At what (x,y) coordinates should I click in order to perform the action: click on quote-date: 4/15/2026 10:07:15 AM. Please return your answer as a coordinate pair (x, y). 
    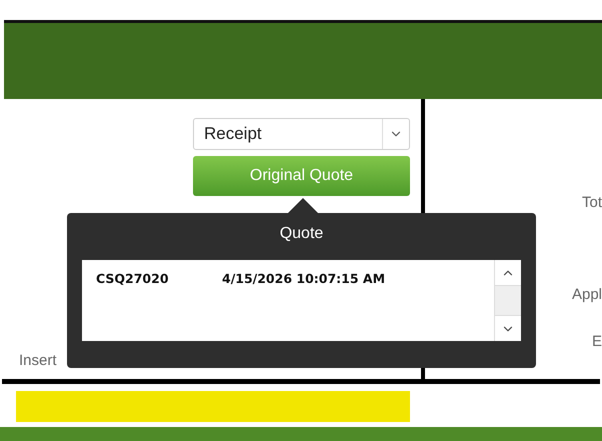
    Looking at the image, I should click on (304, 278).